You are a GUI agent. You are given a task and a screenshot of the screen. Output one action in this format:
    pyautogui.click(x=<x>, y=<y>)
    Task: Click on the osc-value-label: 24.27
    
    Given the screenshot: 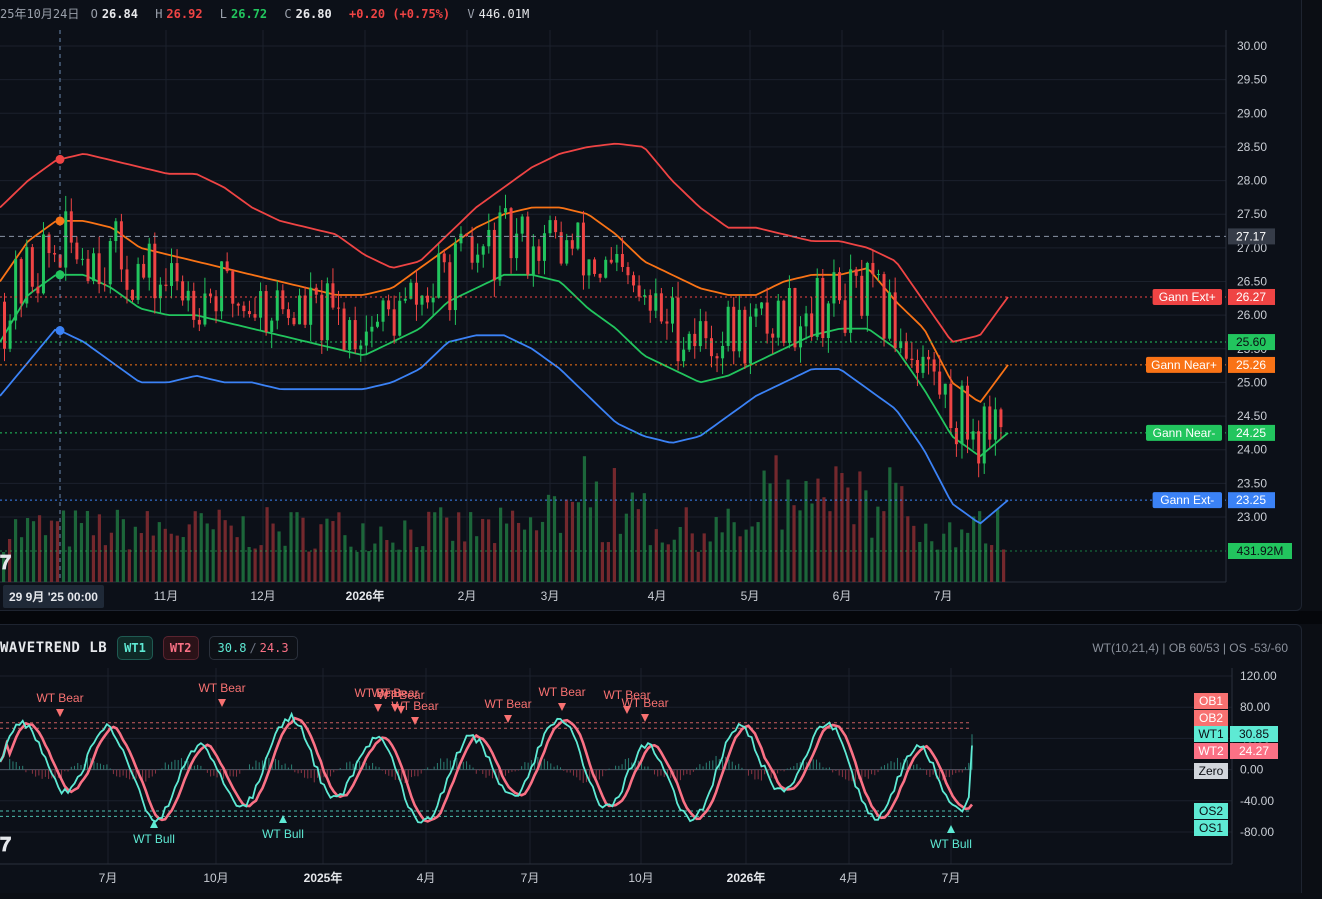 What is the action you would take?
    pyautogui.click(x=1254, y=751)
    